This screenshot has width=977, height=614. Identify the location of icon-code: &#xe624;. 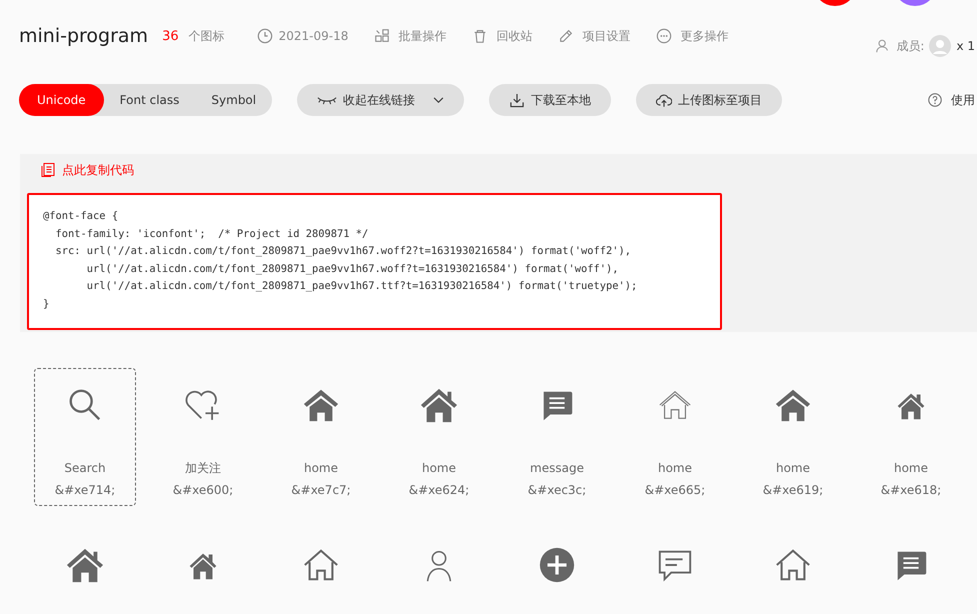
(439, 490).